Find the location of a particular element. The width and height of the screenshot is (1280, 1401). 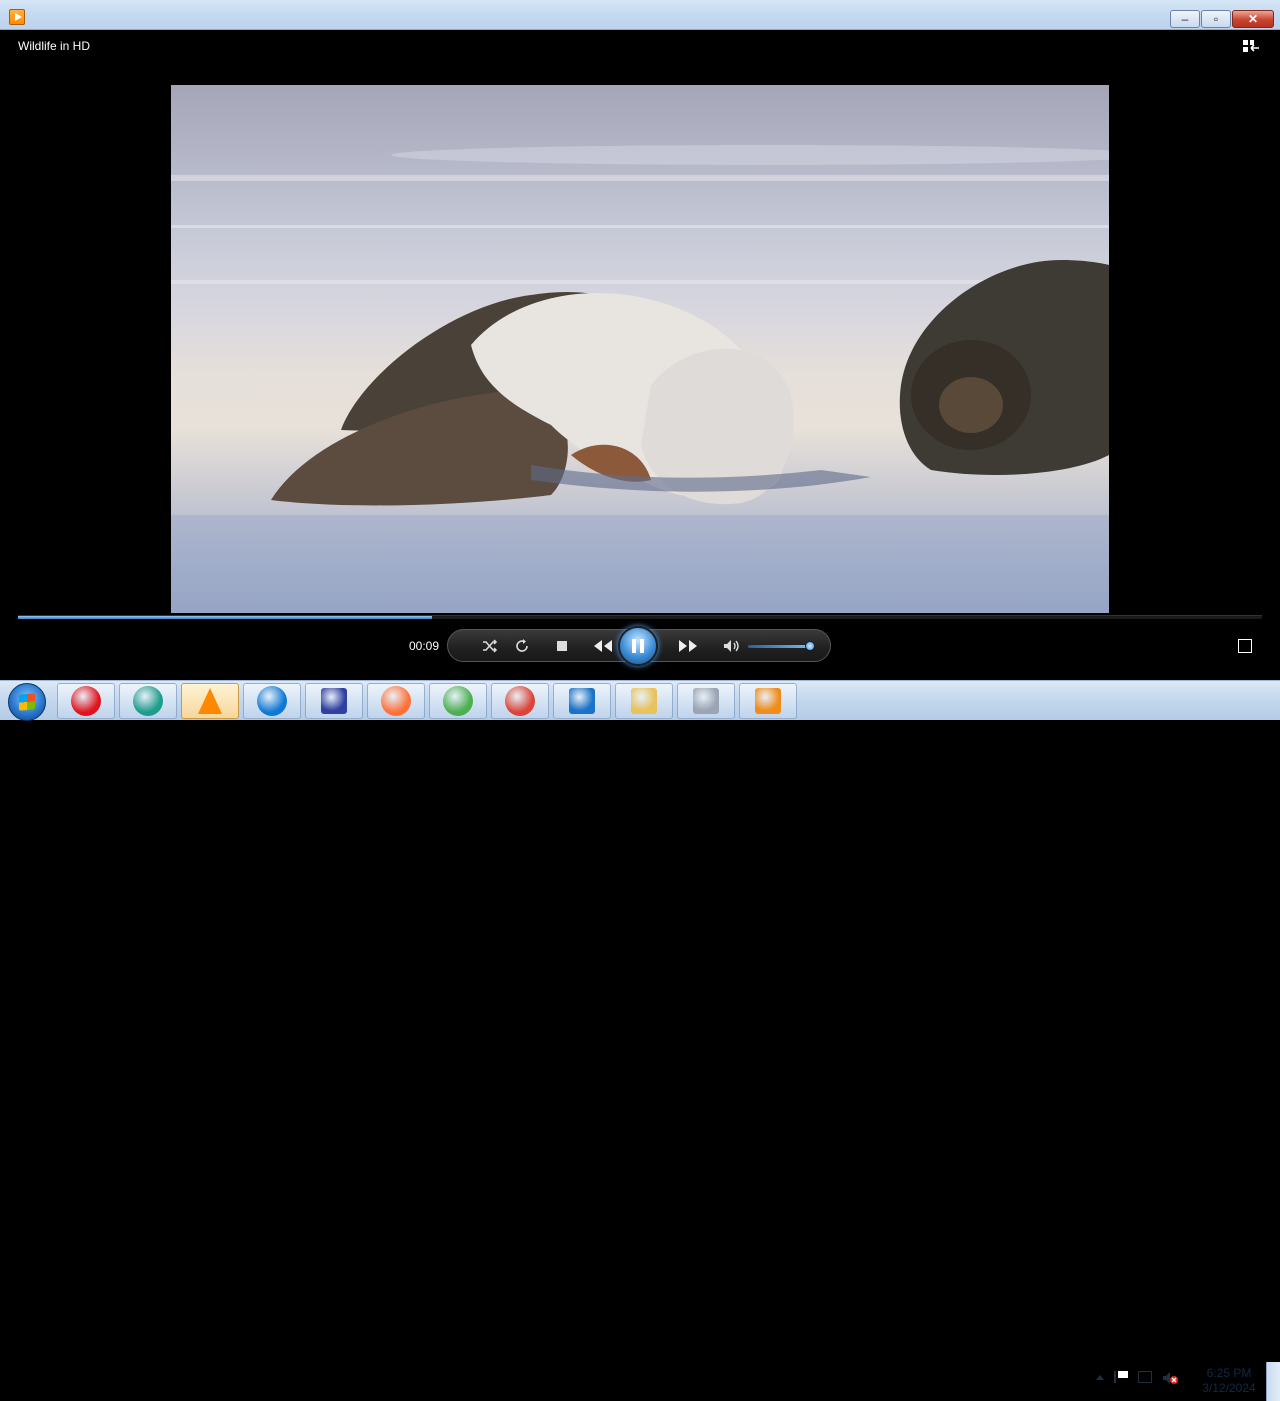

taskbar-app-ocean-app is located at coordinates (148, 701).